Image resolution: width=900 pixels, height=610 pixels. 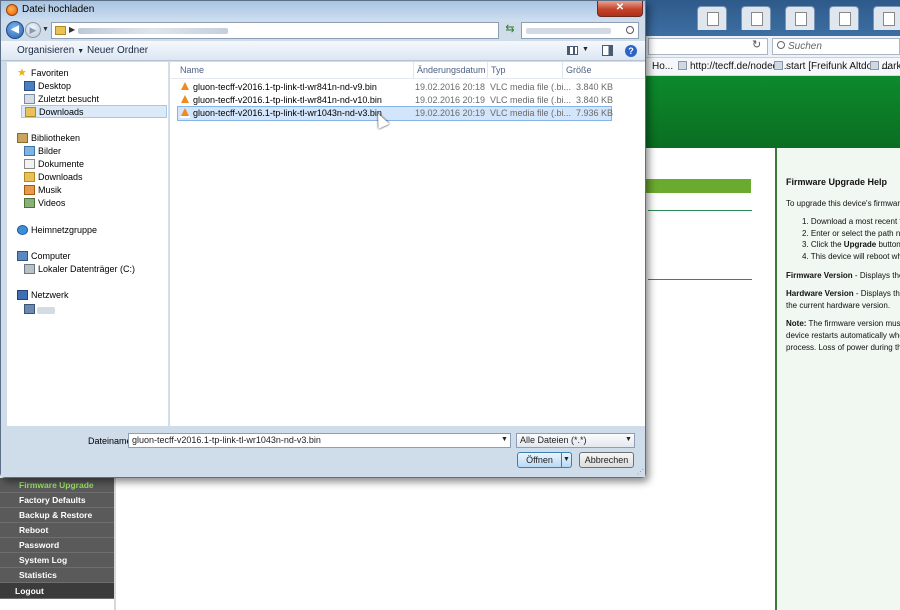 What do you see at coordinates (57, 575) in the screenshot?
I see `menu-item-statistics: Statistics` at bounding box center [57, 575].